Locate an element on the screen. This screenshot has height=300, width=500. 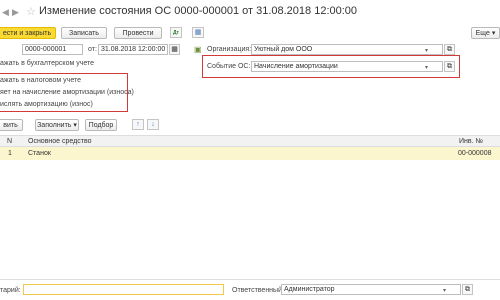
post-button: Провести is located at coordinates (138, 33).